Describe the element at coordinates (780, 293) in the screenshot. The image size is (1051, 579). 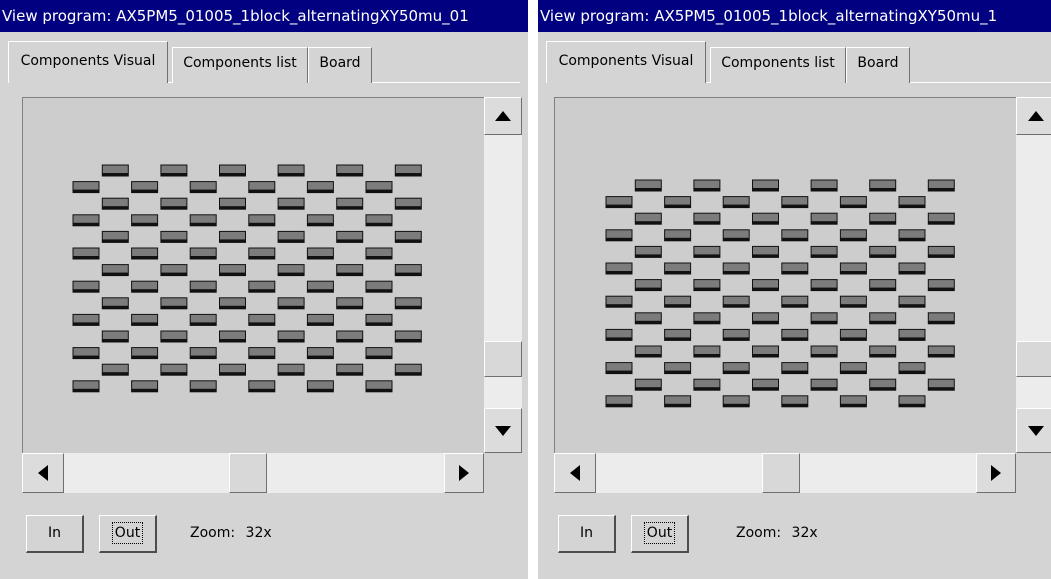
I see `component-grid` at that location.